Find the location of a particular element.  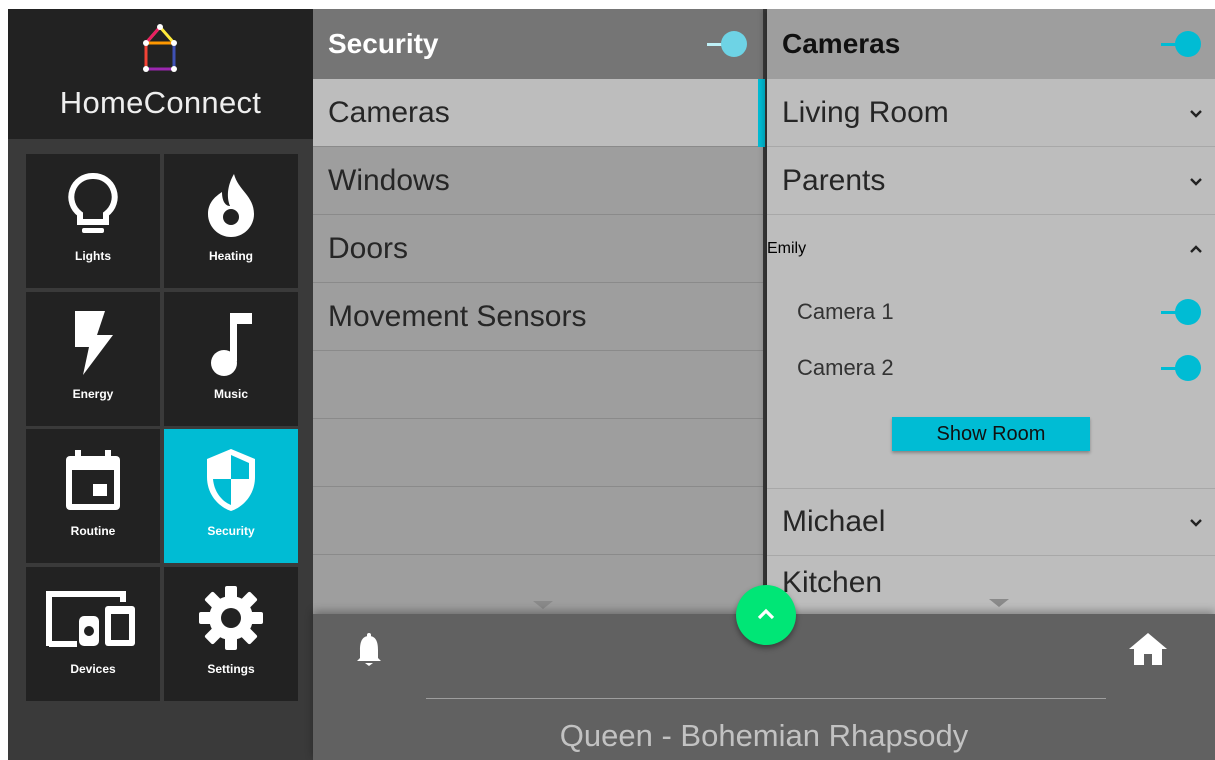

room-label: Michael is located at coordinates (834, 521).